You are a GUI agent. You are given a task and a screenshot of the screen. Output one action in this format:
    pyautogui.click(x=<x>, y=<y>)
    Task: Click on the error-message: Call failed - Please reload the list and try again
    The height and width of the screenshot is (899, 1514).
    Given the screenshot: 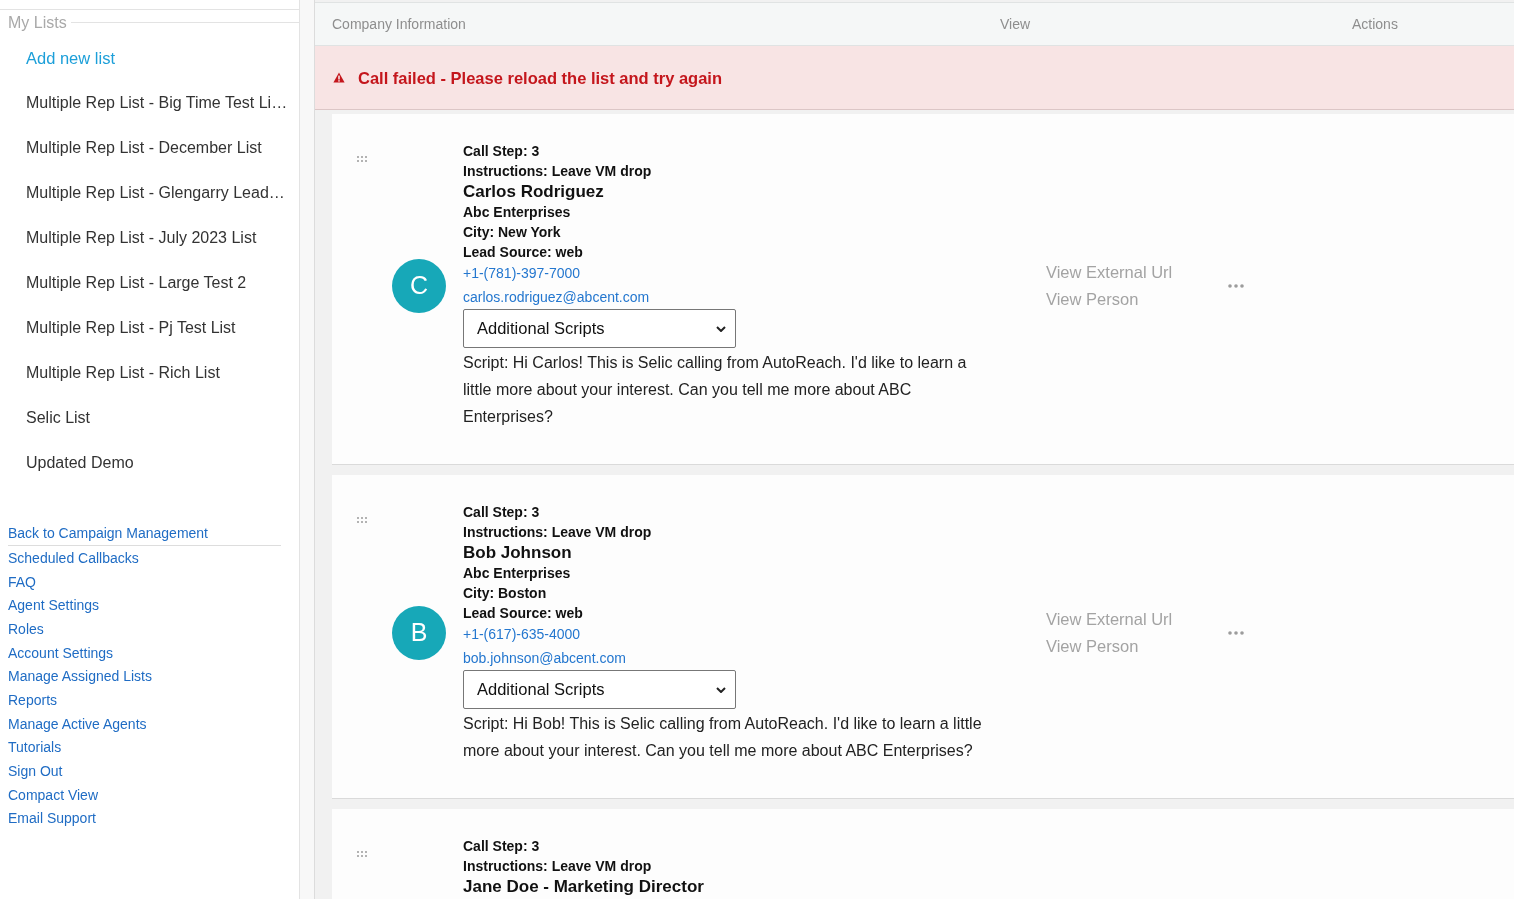 What is the action you would take?
    pyautogui.click(x=540, y=78)
    